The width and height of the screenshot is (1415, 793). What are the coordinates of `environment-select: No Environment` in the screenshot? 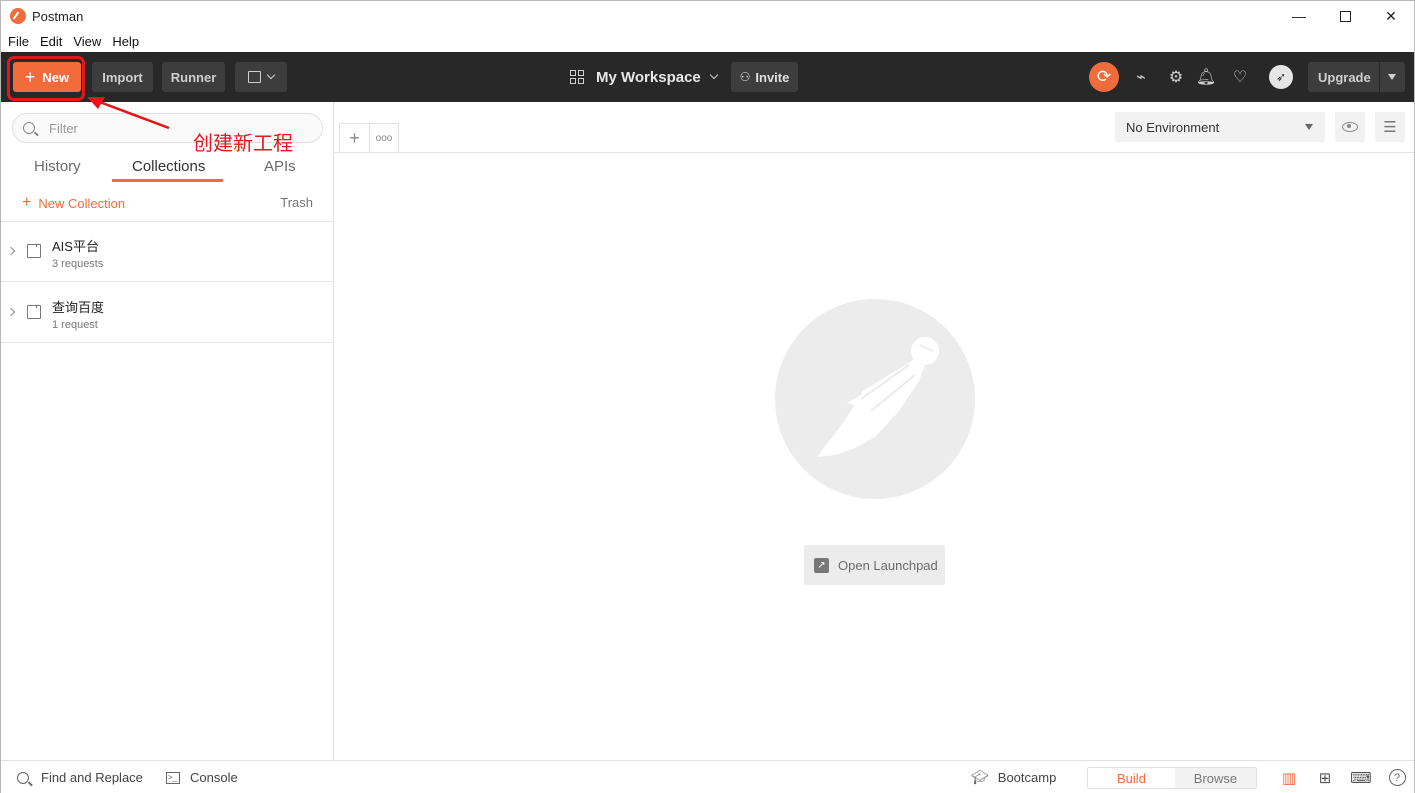 It's located at (1220, 127).